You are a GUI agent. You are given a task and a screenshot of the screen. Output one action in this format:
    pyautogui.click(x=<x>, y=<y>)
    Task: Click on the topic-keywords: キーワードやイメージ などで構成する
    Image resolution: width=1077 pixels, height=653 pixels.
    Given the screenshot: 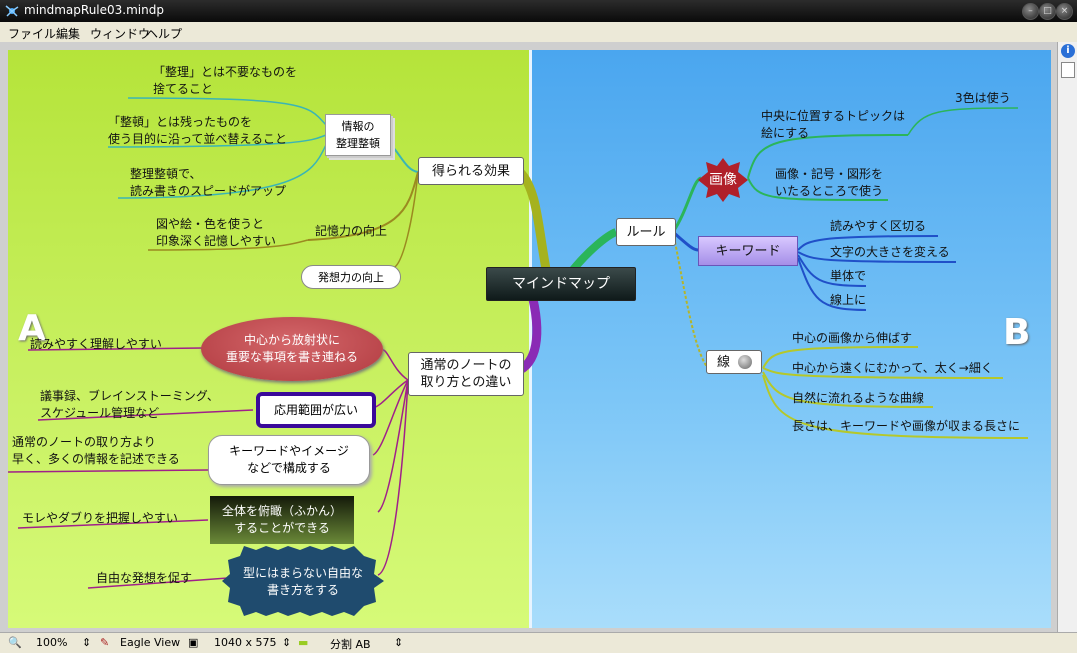 What is the action you would take?
    pyautogui.click(x=289, y=460)
    